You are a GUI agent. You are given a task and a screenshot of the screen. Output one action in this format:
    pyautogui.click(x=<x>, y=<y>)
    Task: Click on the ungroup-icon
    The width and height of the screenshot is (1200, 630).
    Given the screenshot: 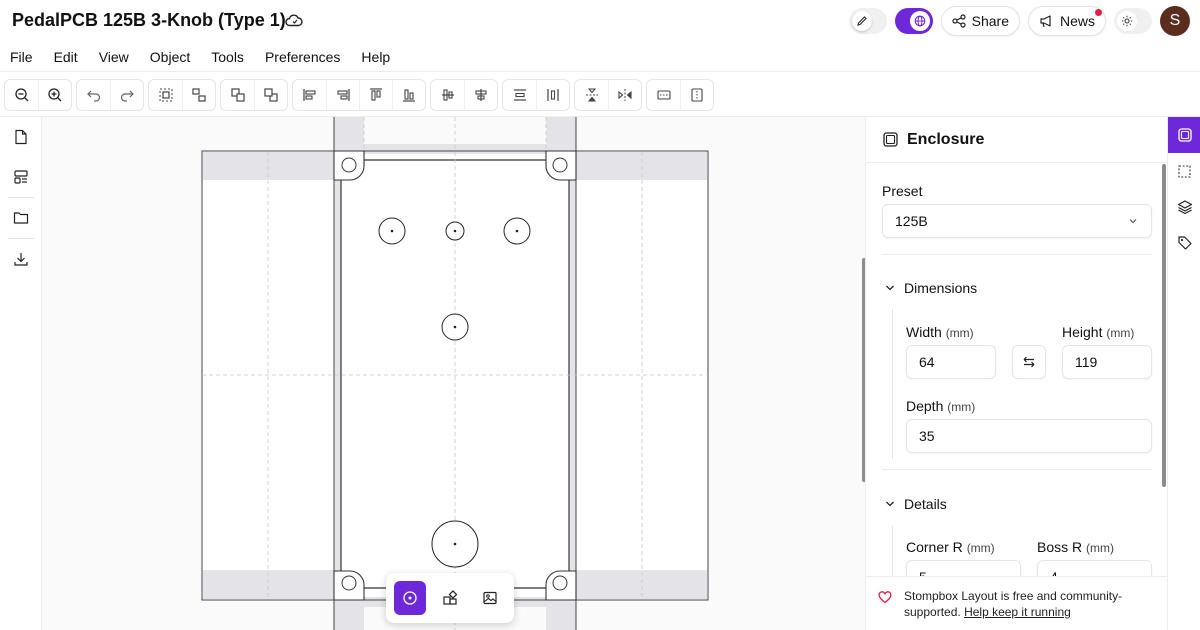 What is the action you would take?
    pyautogui.click(x=199, y=94)
    